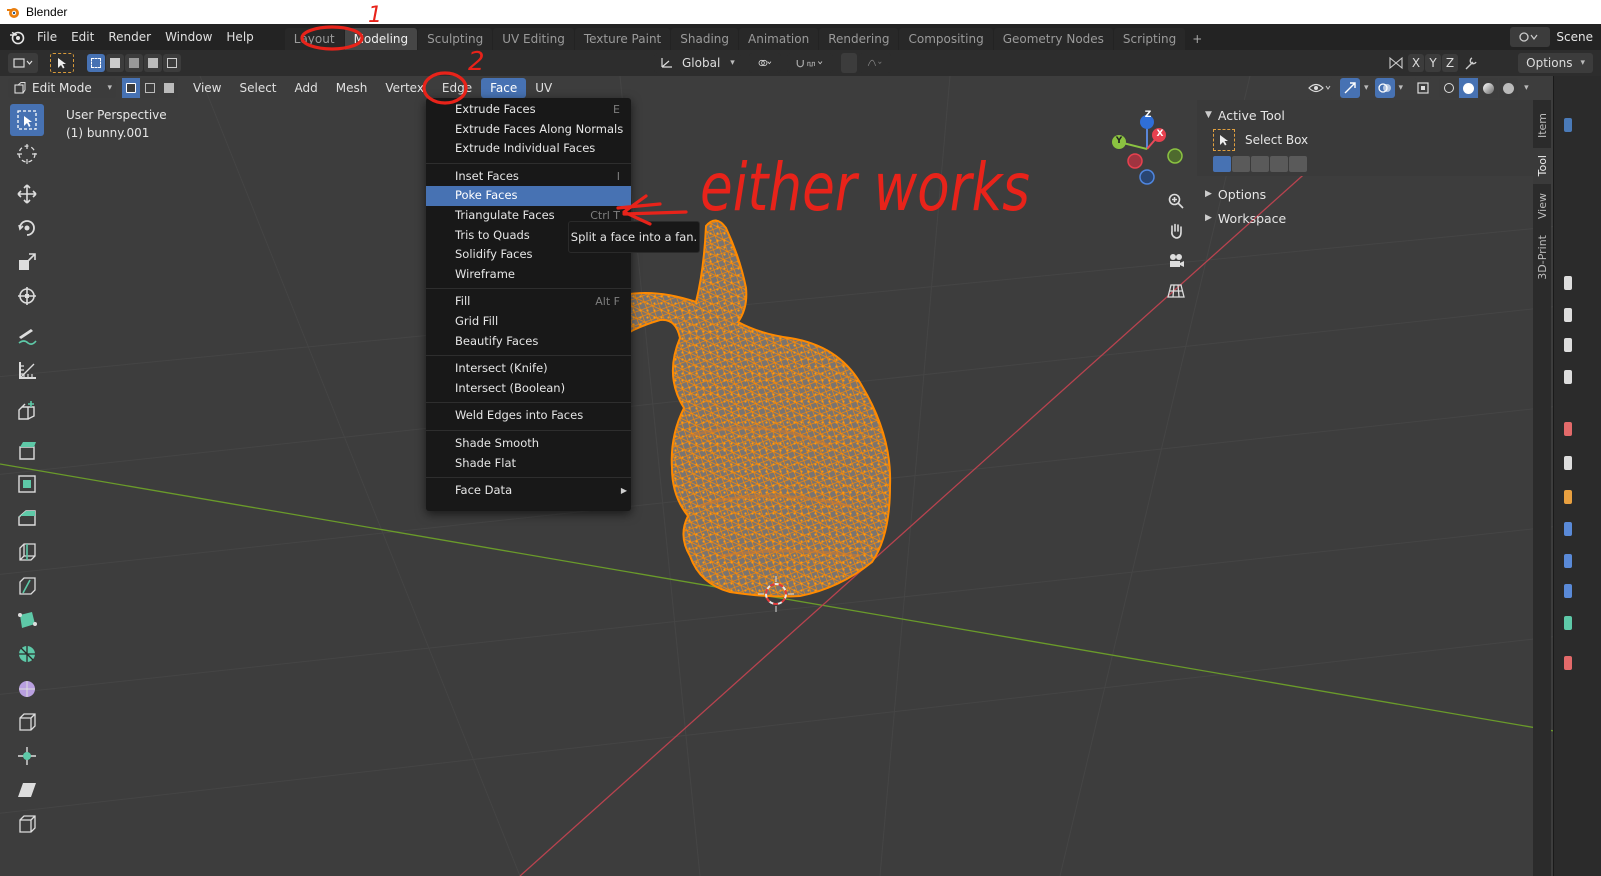 The image size is (1601, 876). Describe the element at coordinates (27, 790) in the screenshot. I see `shear-tool` at that location.